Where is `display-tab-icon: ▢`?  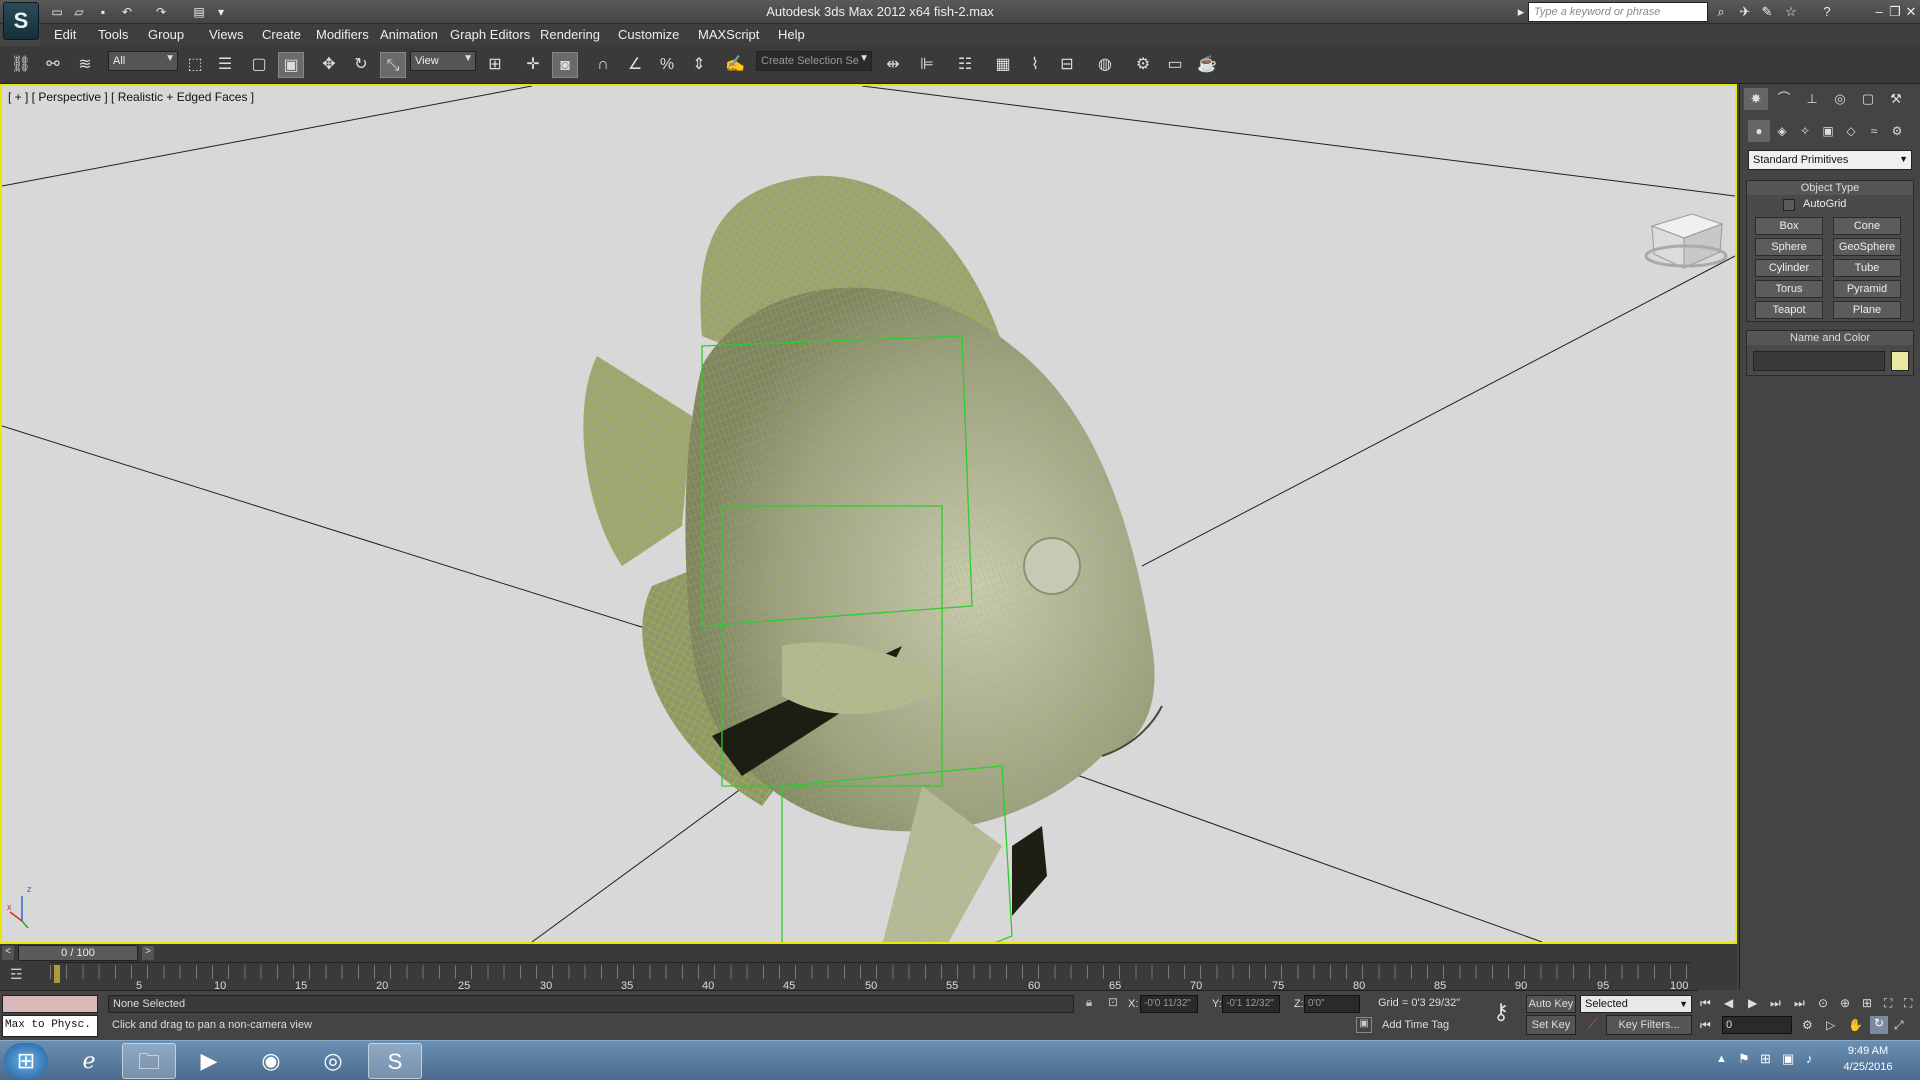 display-tab-icon: ▢ is located at coordinates (1868, 99).